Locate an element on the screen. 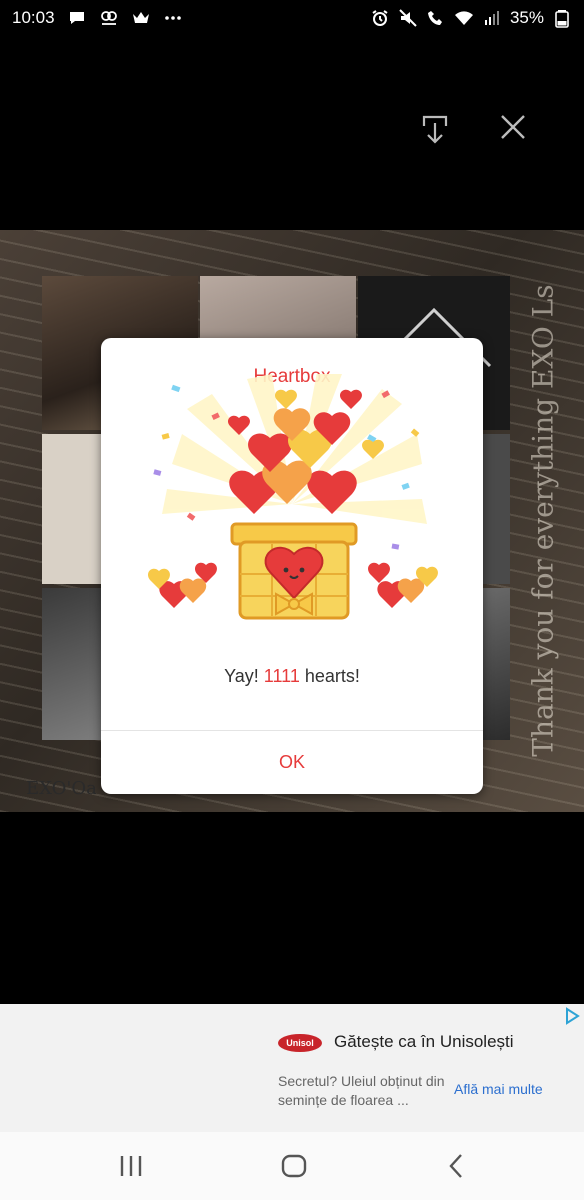 Image resolution: width=584 pixels, height=1200 pixels. home-button is located at coordinates (294, 1166).